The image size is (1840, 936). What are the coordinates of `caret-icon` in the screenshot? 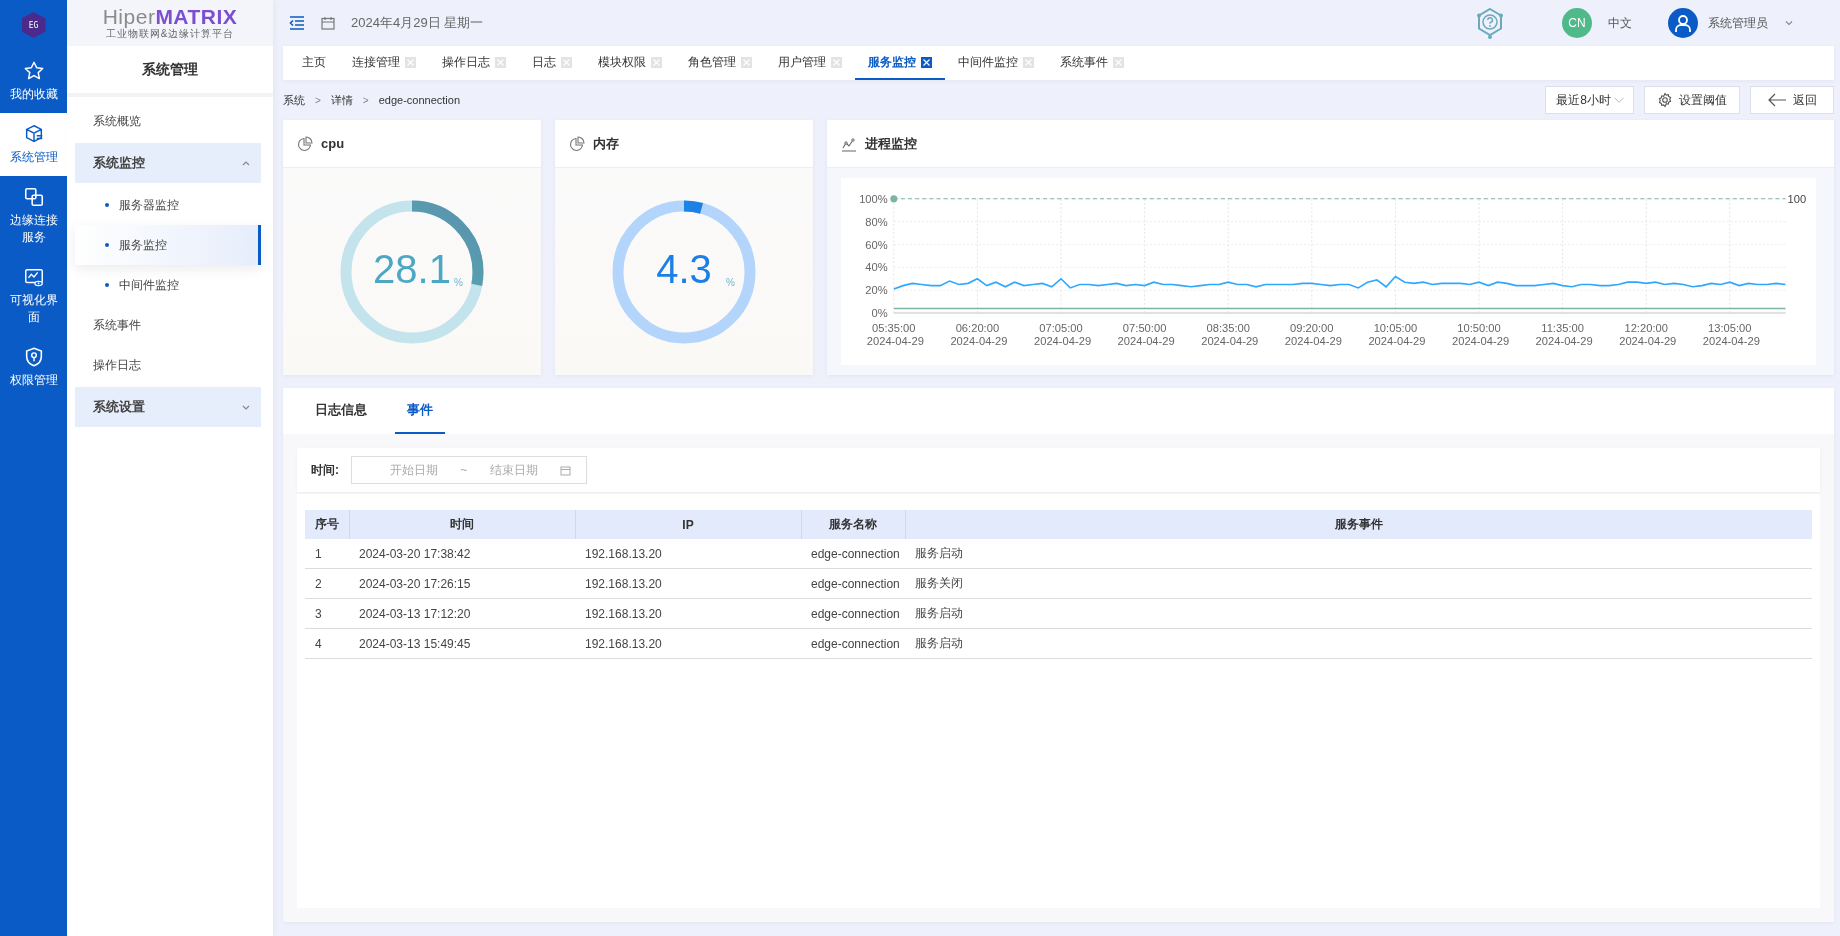 It's located at (1789, 23).